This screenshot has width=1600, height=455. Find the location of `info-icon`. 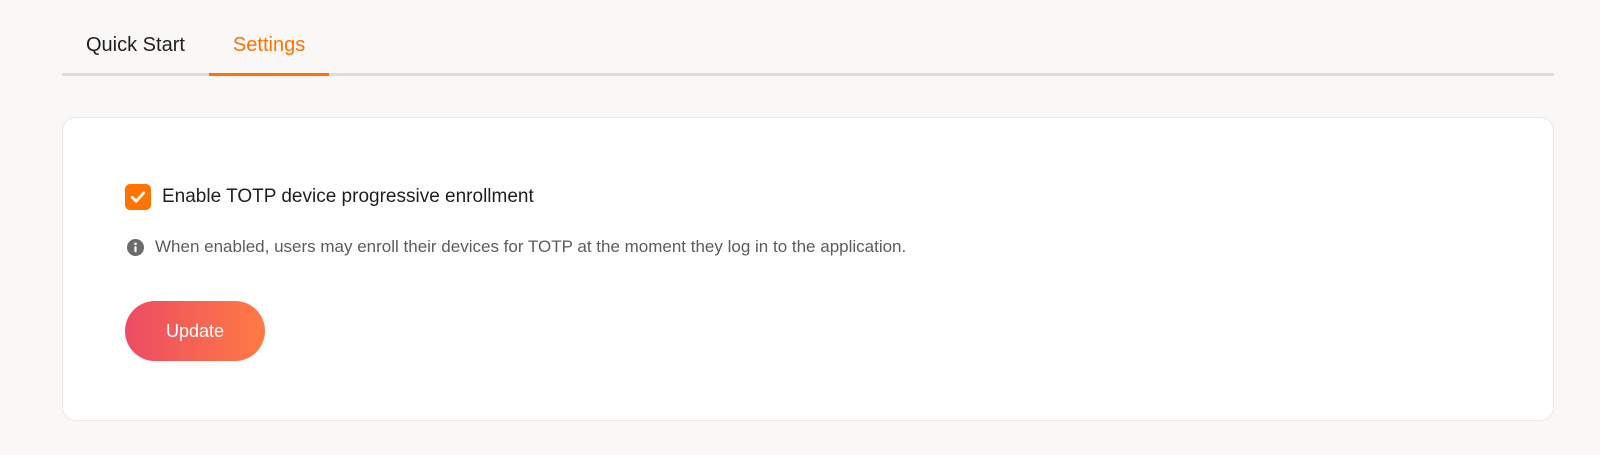

info-icon is located at coordinates (135, 247).